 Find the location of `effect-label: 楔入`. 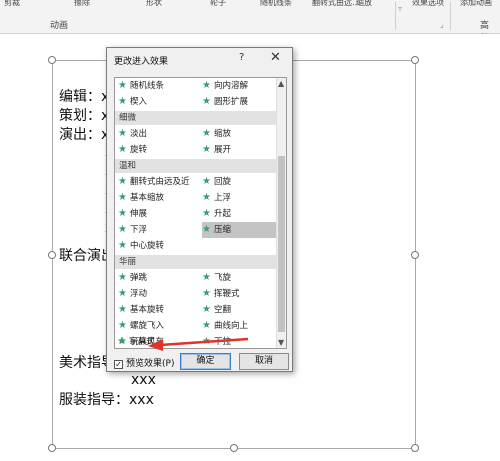

effect-label: 楔入 is located at coordinates (138, 102).